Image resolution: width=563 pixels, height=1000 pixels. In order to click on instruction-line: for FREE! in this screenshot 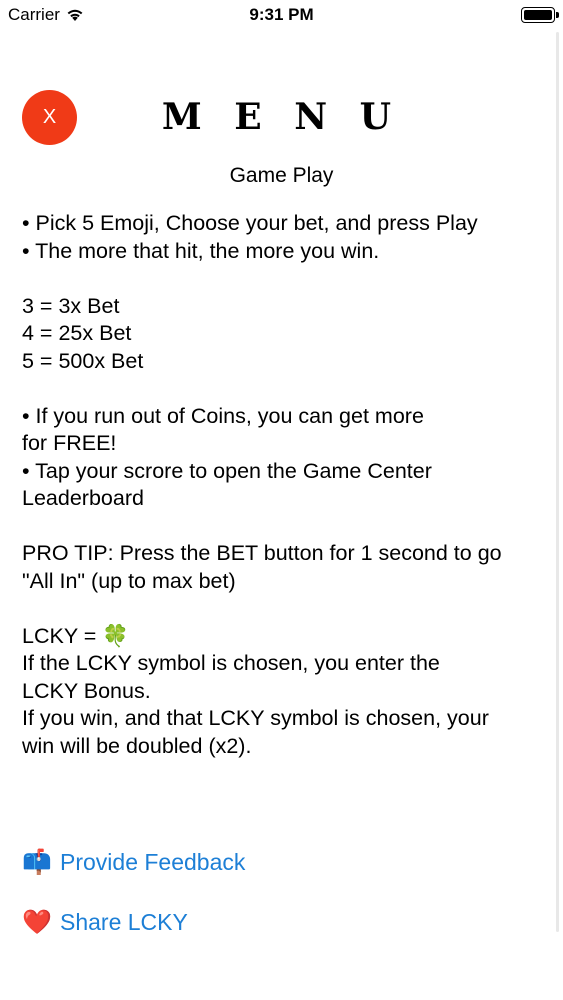, I will do `click(69, 443)`.